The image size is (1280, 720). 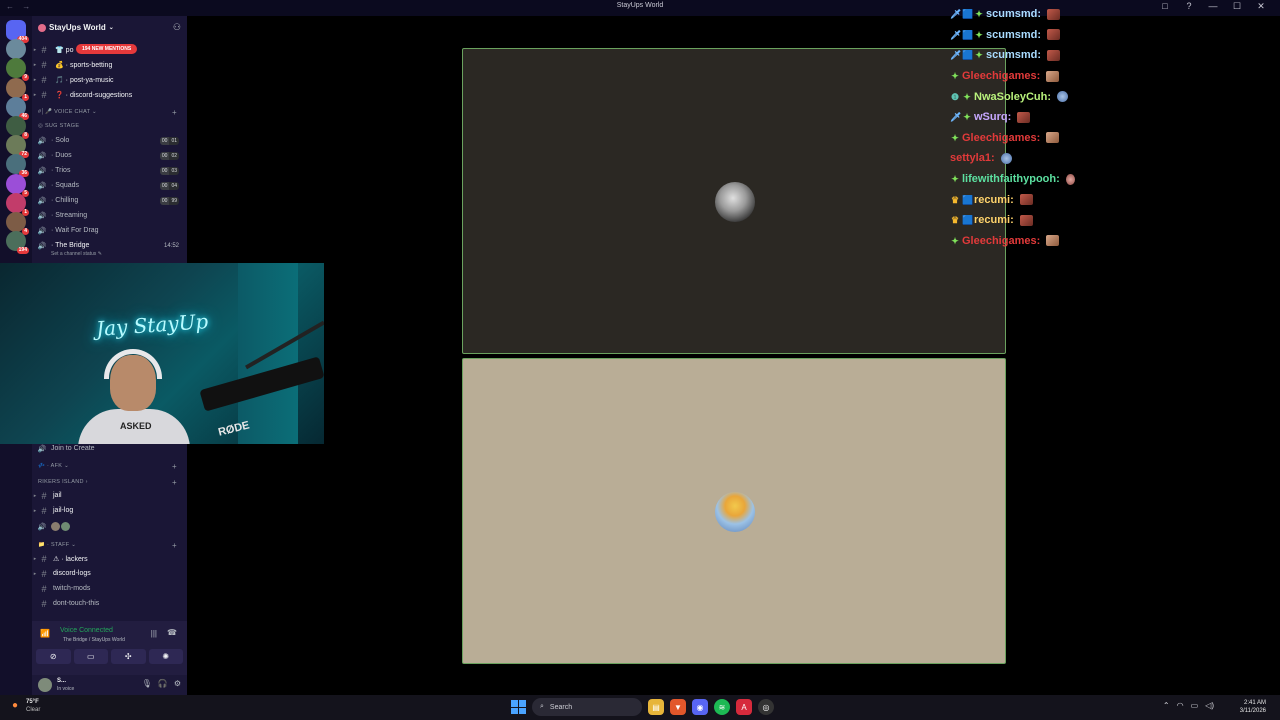 What do you see at coordinates (66, 689) in the screenshot?
I see `user-status: In voice` at bounding box center [66, 689].